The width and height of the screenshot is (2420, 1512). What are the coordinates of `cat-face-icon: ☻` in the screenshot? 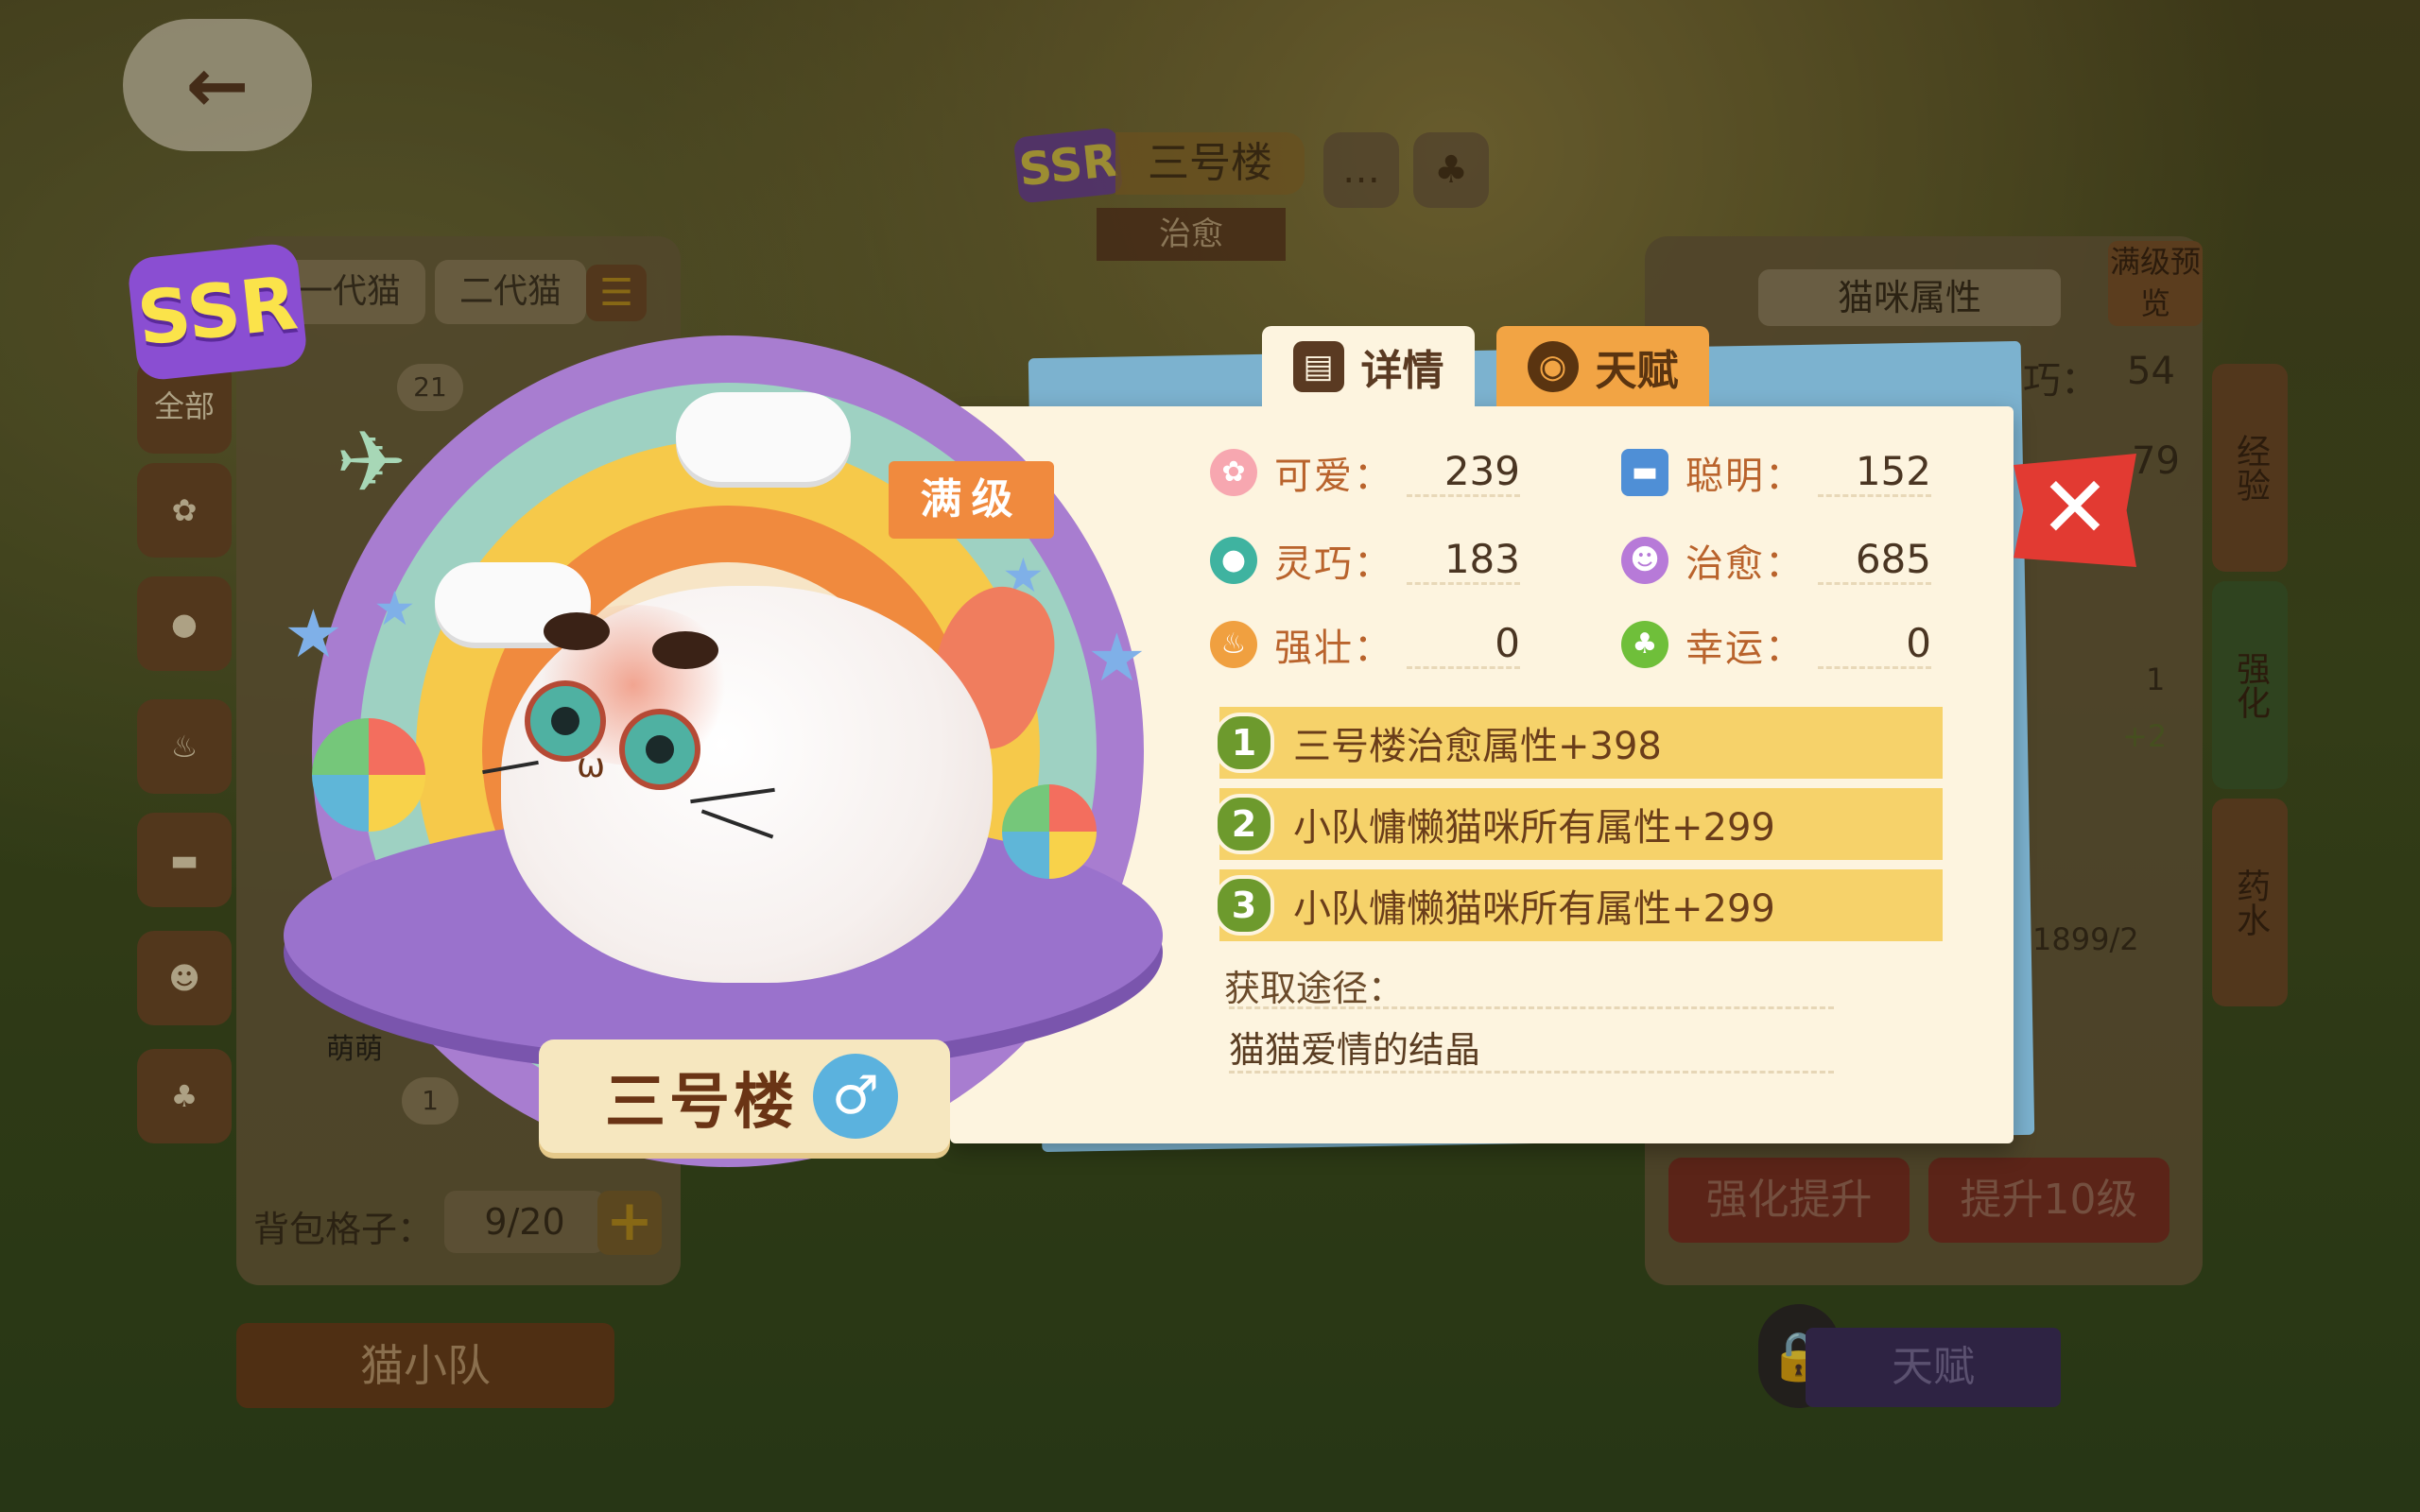 It's located at (1644, 560).